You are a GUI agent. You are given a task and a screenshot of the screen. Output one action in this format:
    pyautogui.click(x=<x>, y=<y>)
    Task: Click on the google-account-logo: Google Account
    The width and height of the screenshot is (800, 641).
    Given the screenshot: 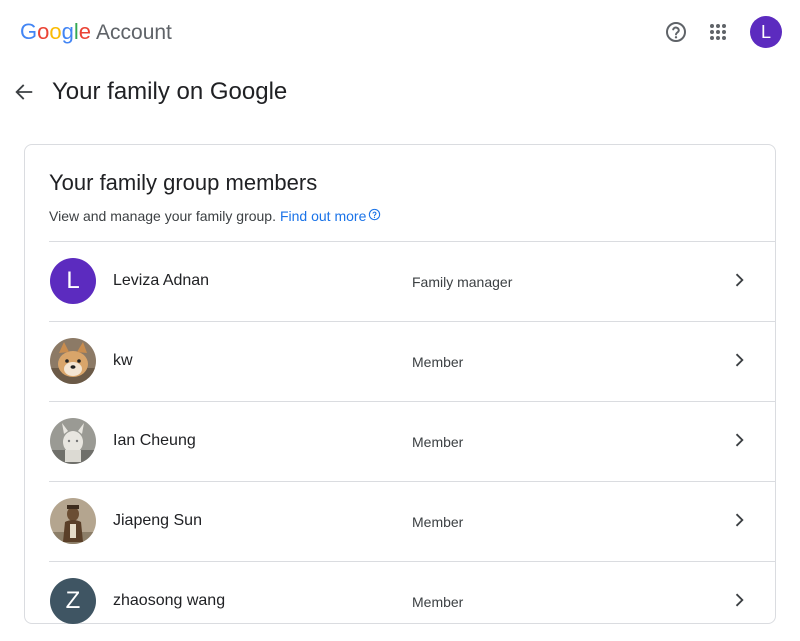 What is the action you would take?
    pyautogui.click(x=96, y=32)
    